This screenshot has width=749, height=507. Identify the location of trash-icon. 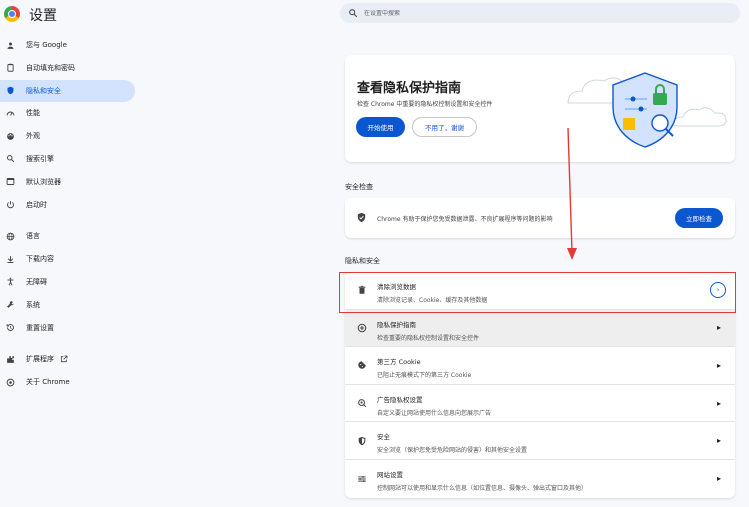
(361, 290).